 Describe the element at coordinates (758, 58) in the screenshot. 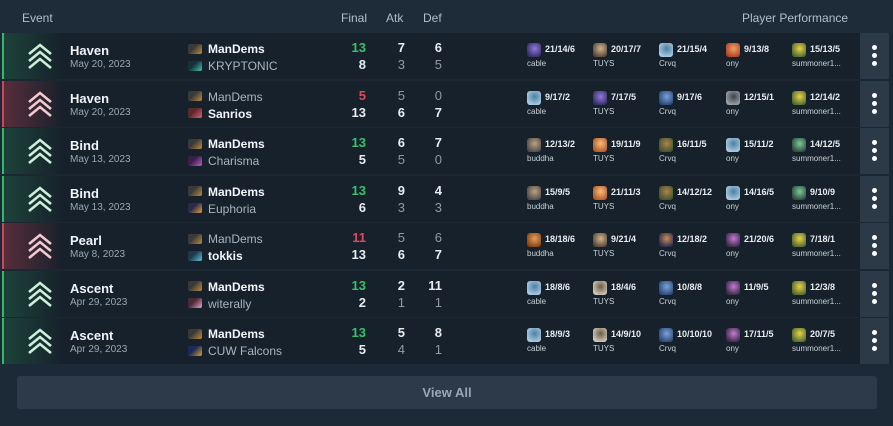

I see `player-stat: 9/13/8 ony` at that location.